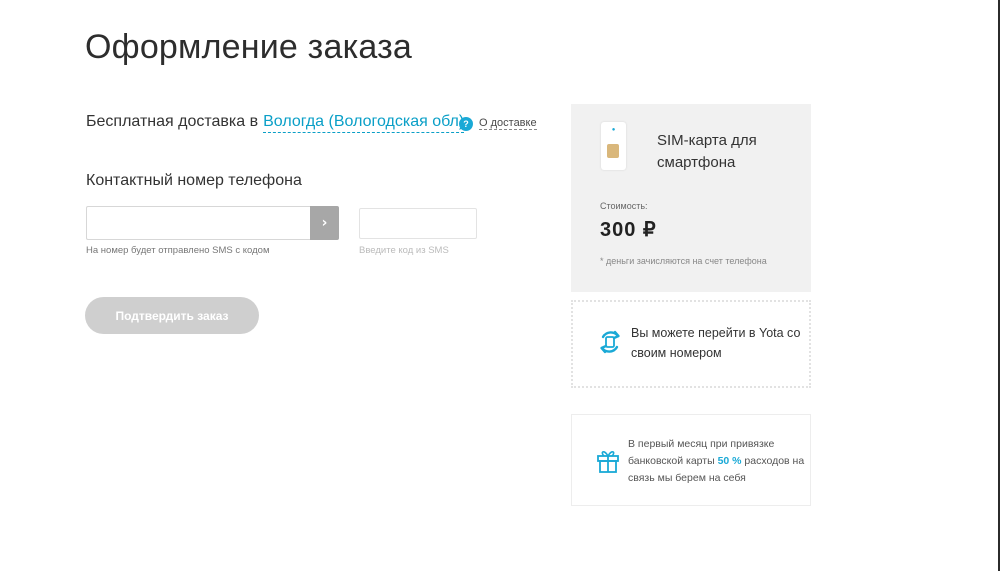 Image resolution: width=1000 pixels, height=571 pixels. I want to click on promo-highlight: 50 %, so click(729, 461).